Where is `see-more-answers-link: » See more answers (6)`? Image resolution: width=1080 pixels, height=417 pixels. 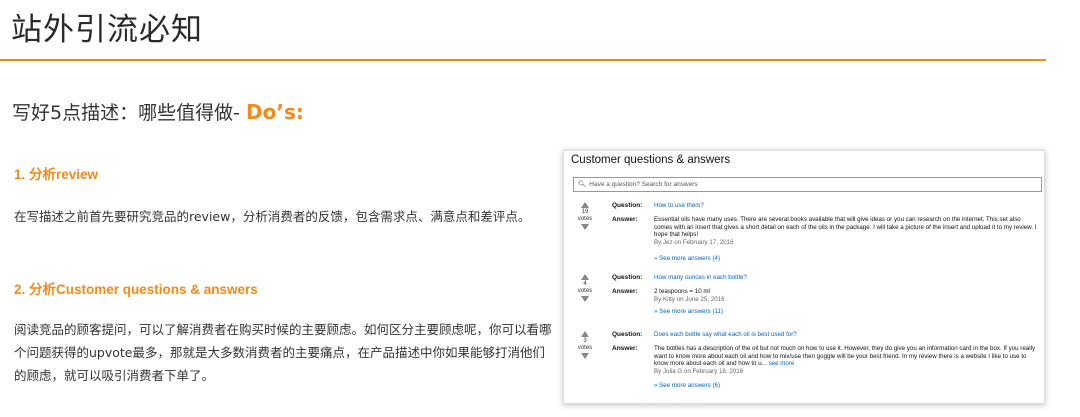
see-more-answers-link: » See more answers (6) is located at coordinates (687, 385).